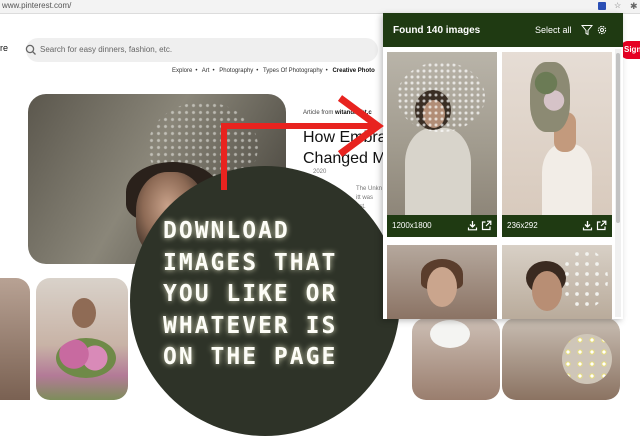  I want to click on bookmark-icon: ☆, so click(618, 6).